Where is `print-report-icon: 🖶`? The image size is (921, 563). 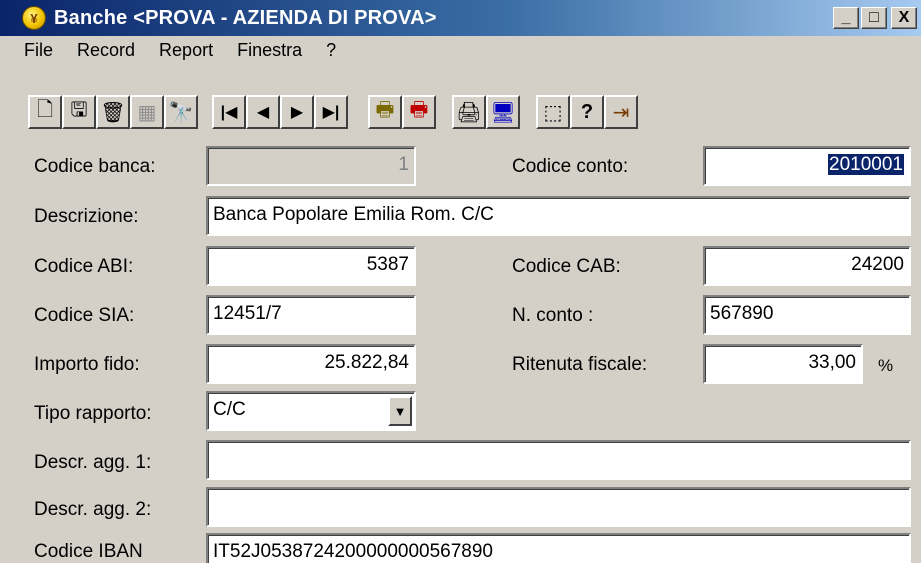 print-report-icon: 🖶 is located at coordinates (419, 110).